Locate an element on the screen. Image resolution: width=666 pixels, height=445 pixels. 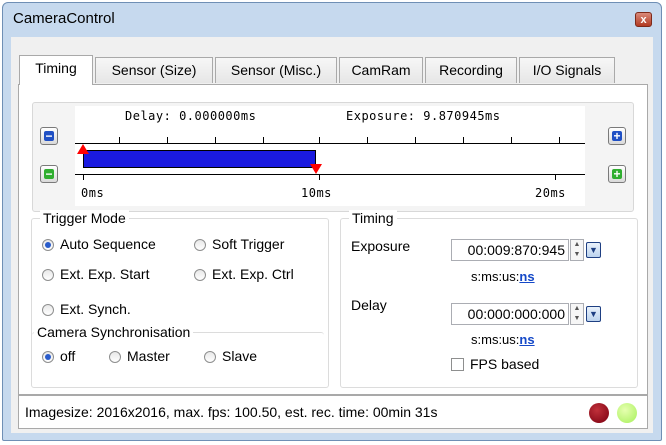
radio-soft-trigger: Soft Trigger is located at coordinates (239, 244).